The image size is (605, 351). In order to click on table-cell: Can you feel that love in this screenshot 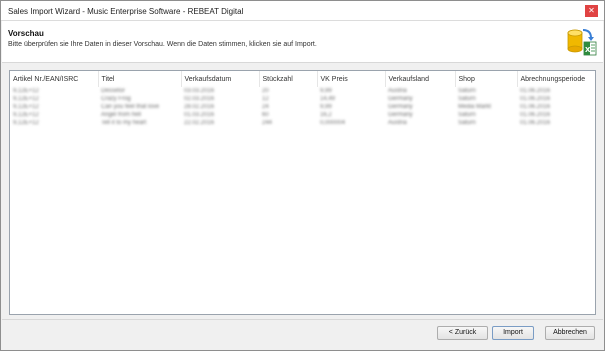, I will do `click(130, 107)`.